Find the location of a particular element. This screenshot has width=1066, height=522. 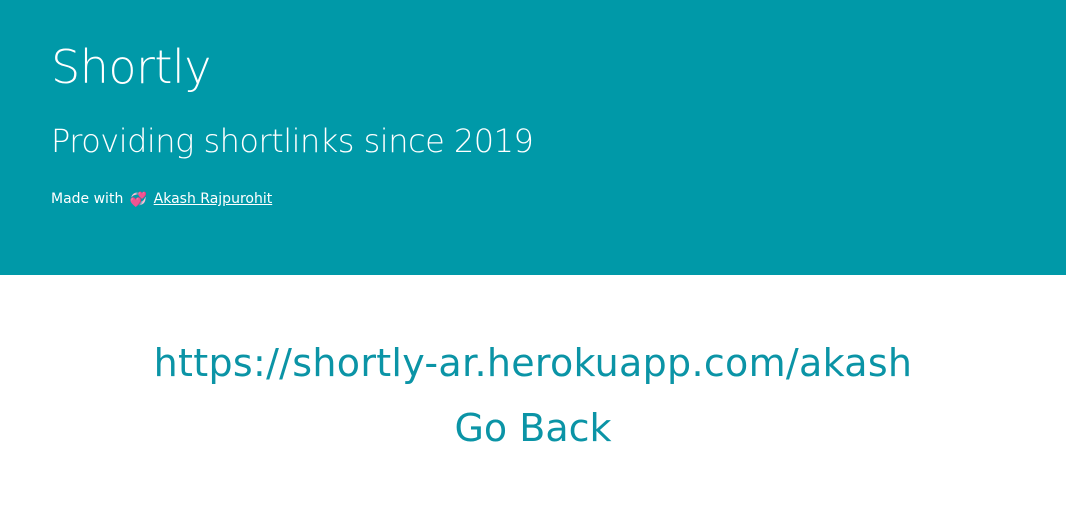

author-link: Akash Rajpurohit is located at coordinates (213, 199).